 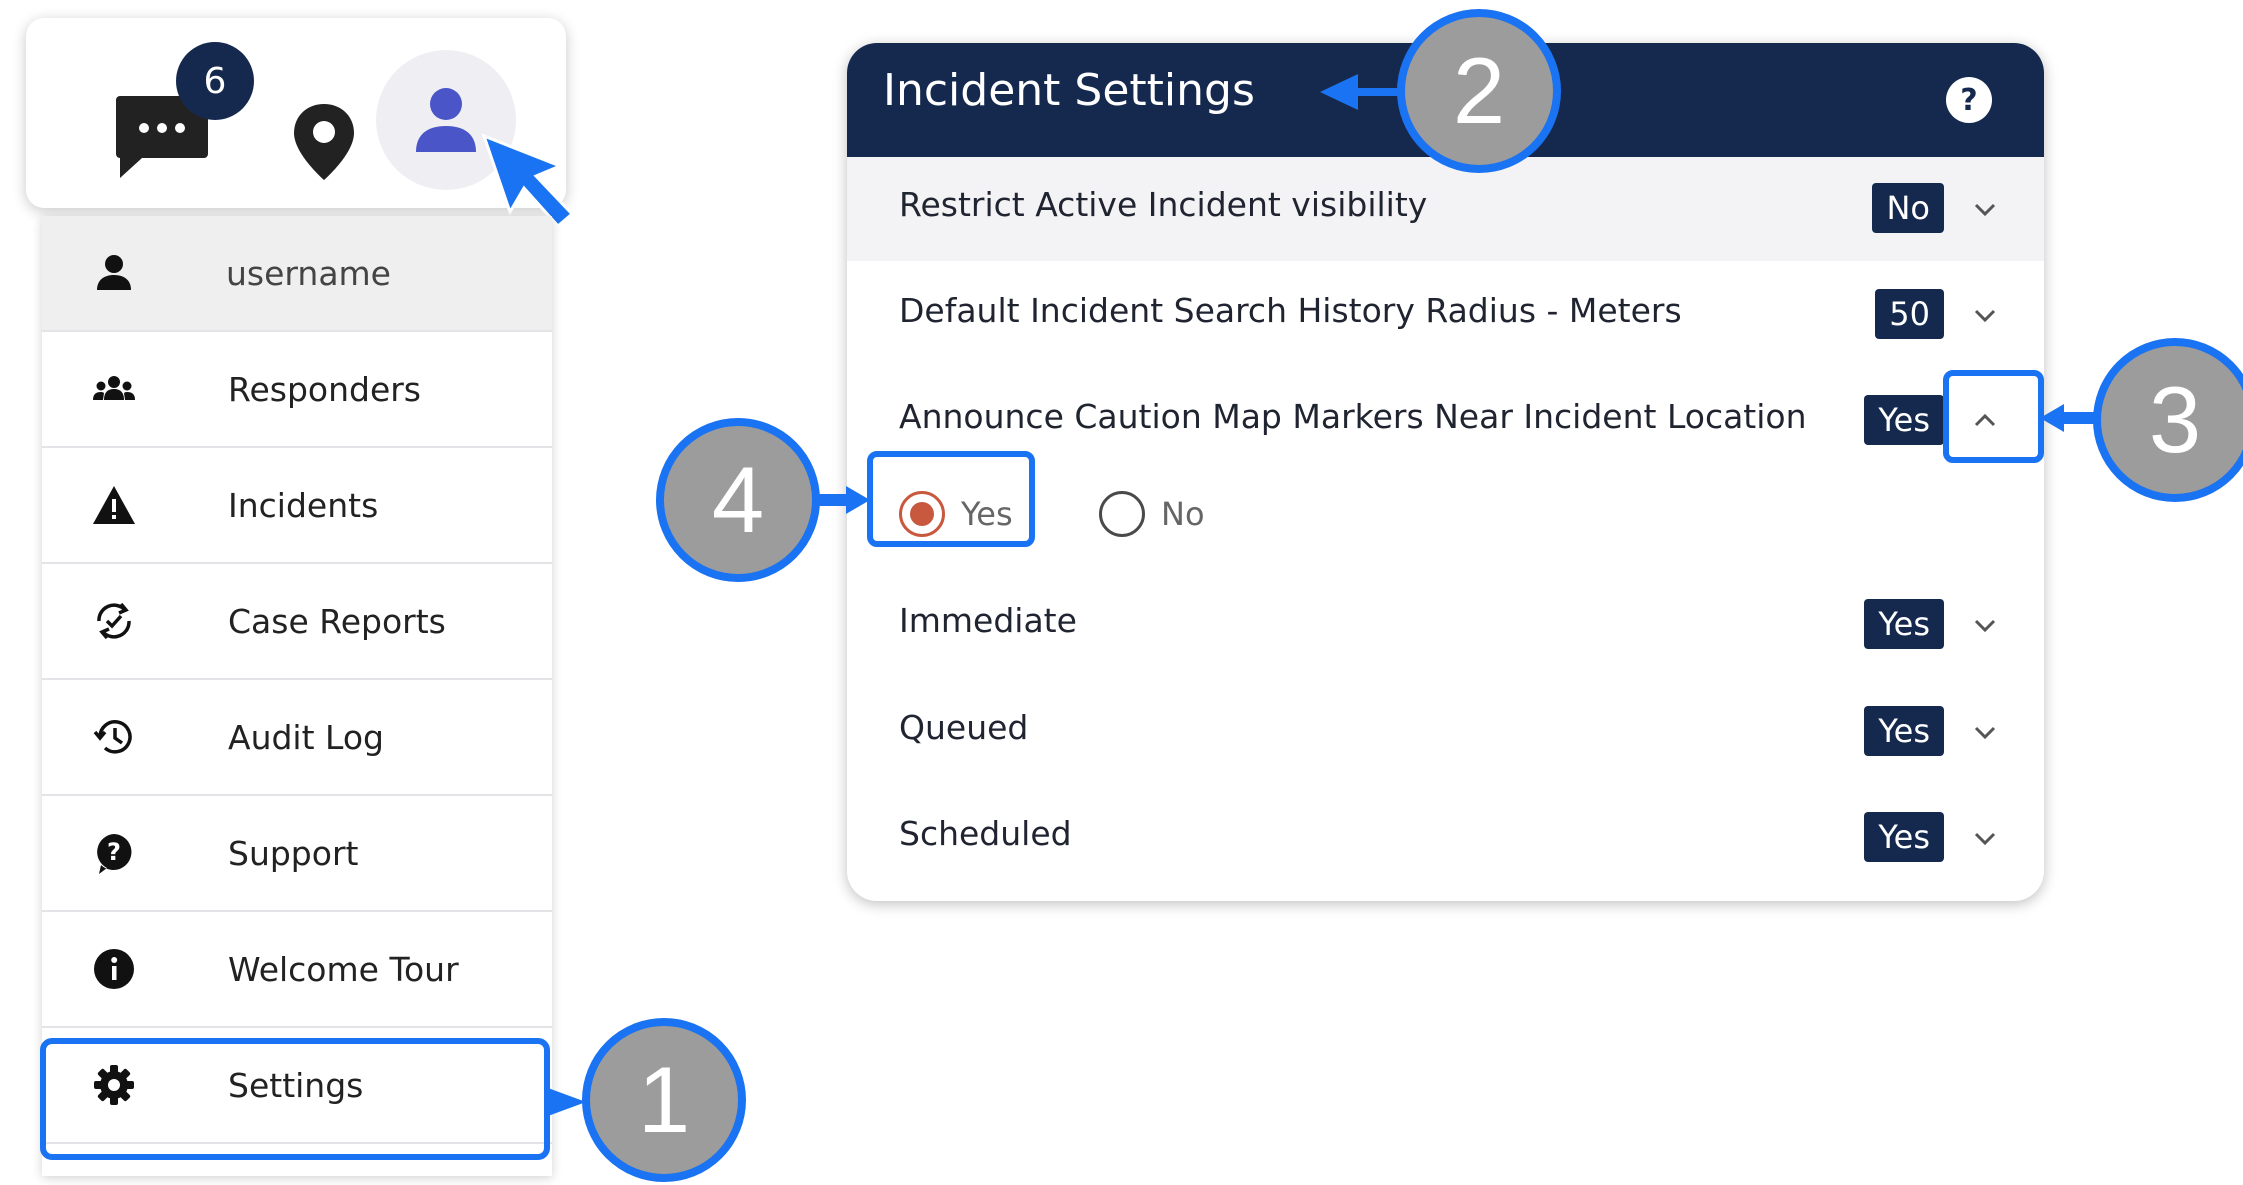 What do you see at coordinates (964, 727) in the screenshot?
I see `setting-label: Queued` at bounding box center [964, 727].